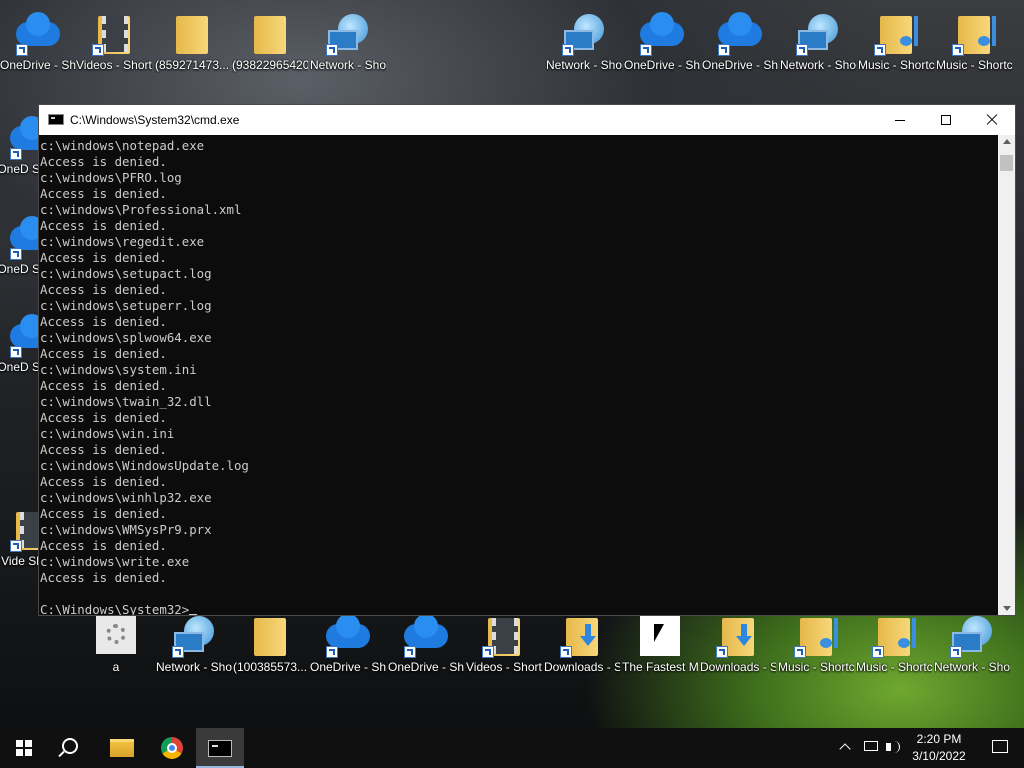  Describe the element at coordinates (118, 369) in the screenshot. I see `console-line: c:\windows\system.ini` at that location.